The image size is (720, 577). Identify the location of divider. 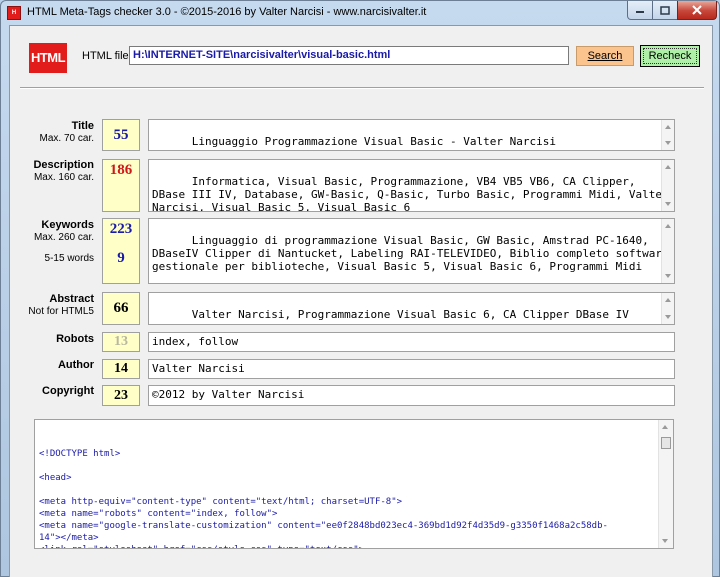
(362, 88).